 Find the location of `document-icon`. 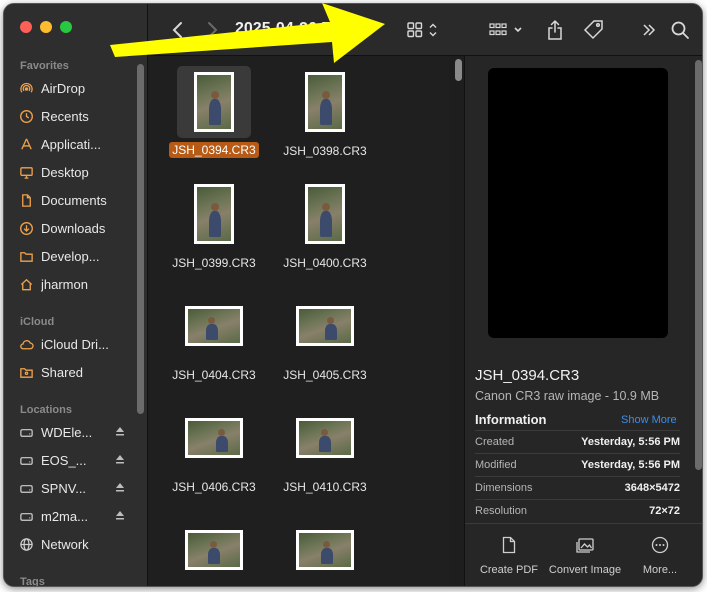

document-icon is located at coordinates (26, 200).